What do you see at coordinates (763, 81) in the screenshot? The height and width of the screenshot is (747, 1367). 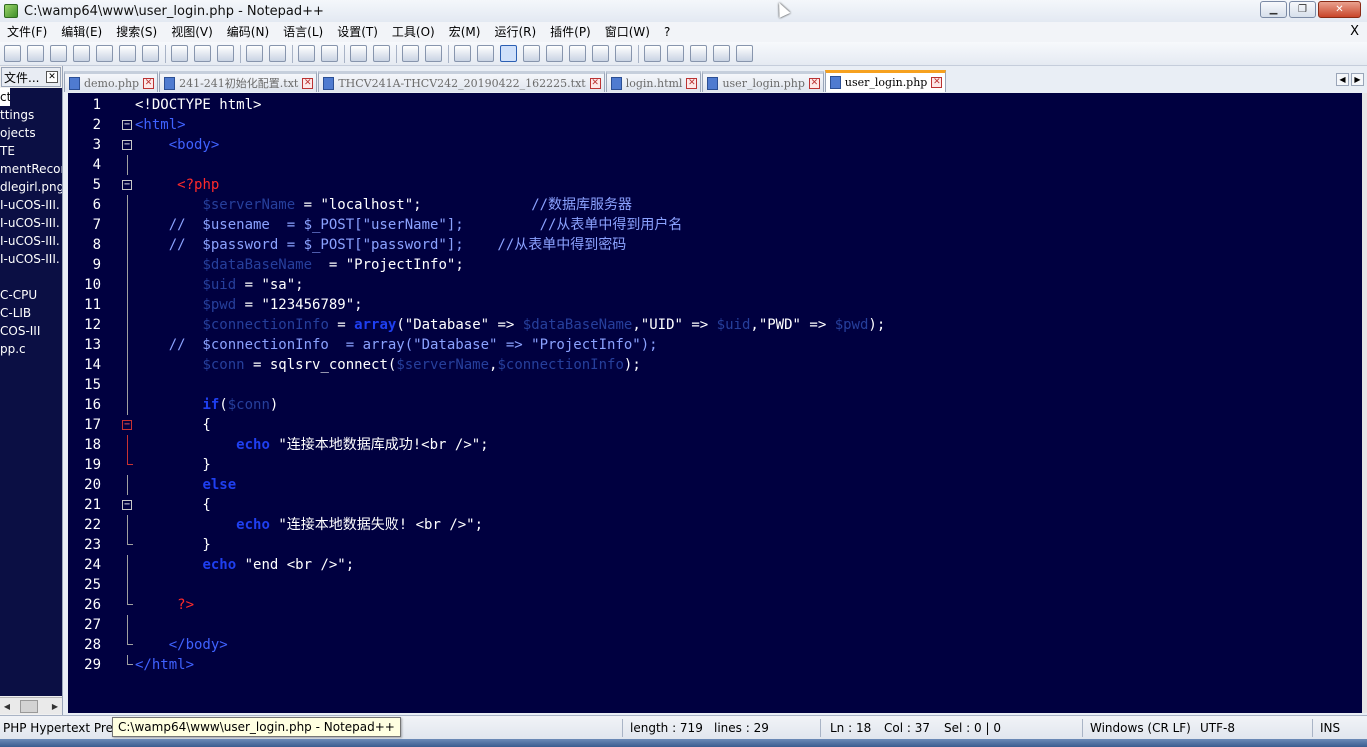 I see `tab-user-login-php: user_login.php ✕` at bounding box center [763, 81].